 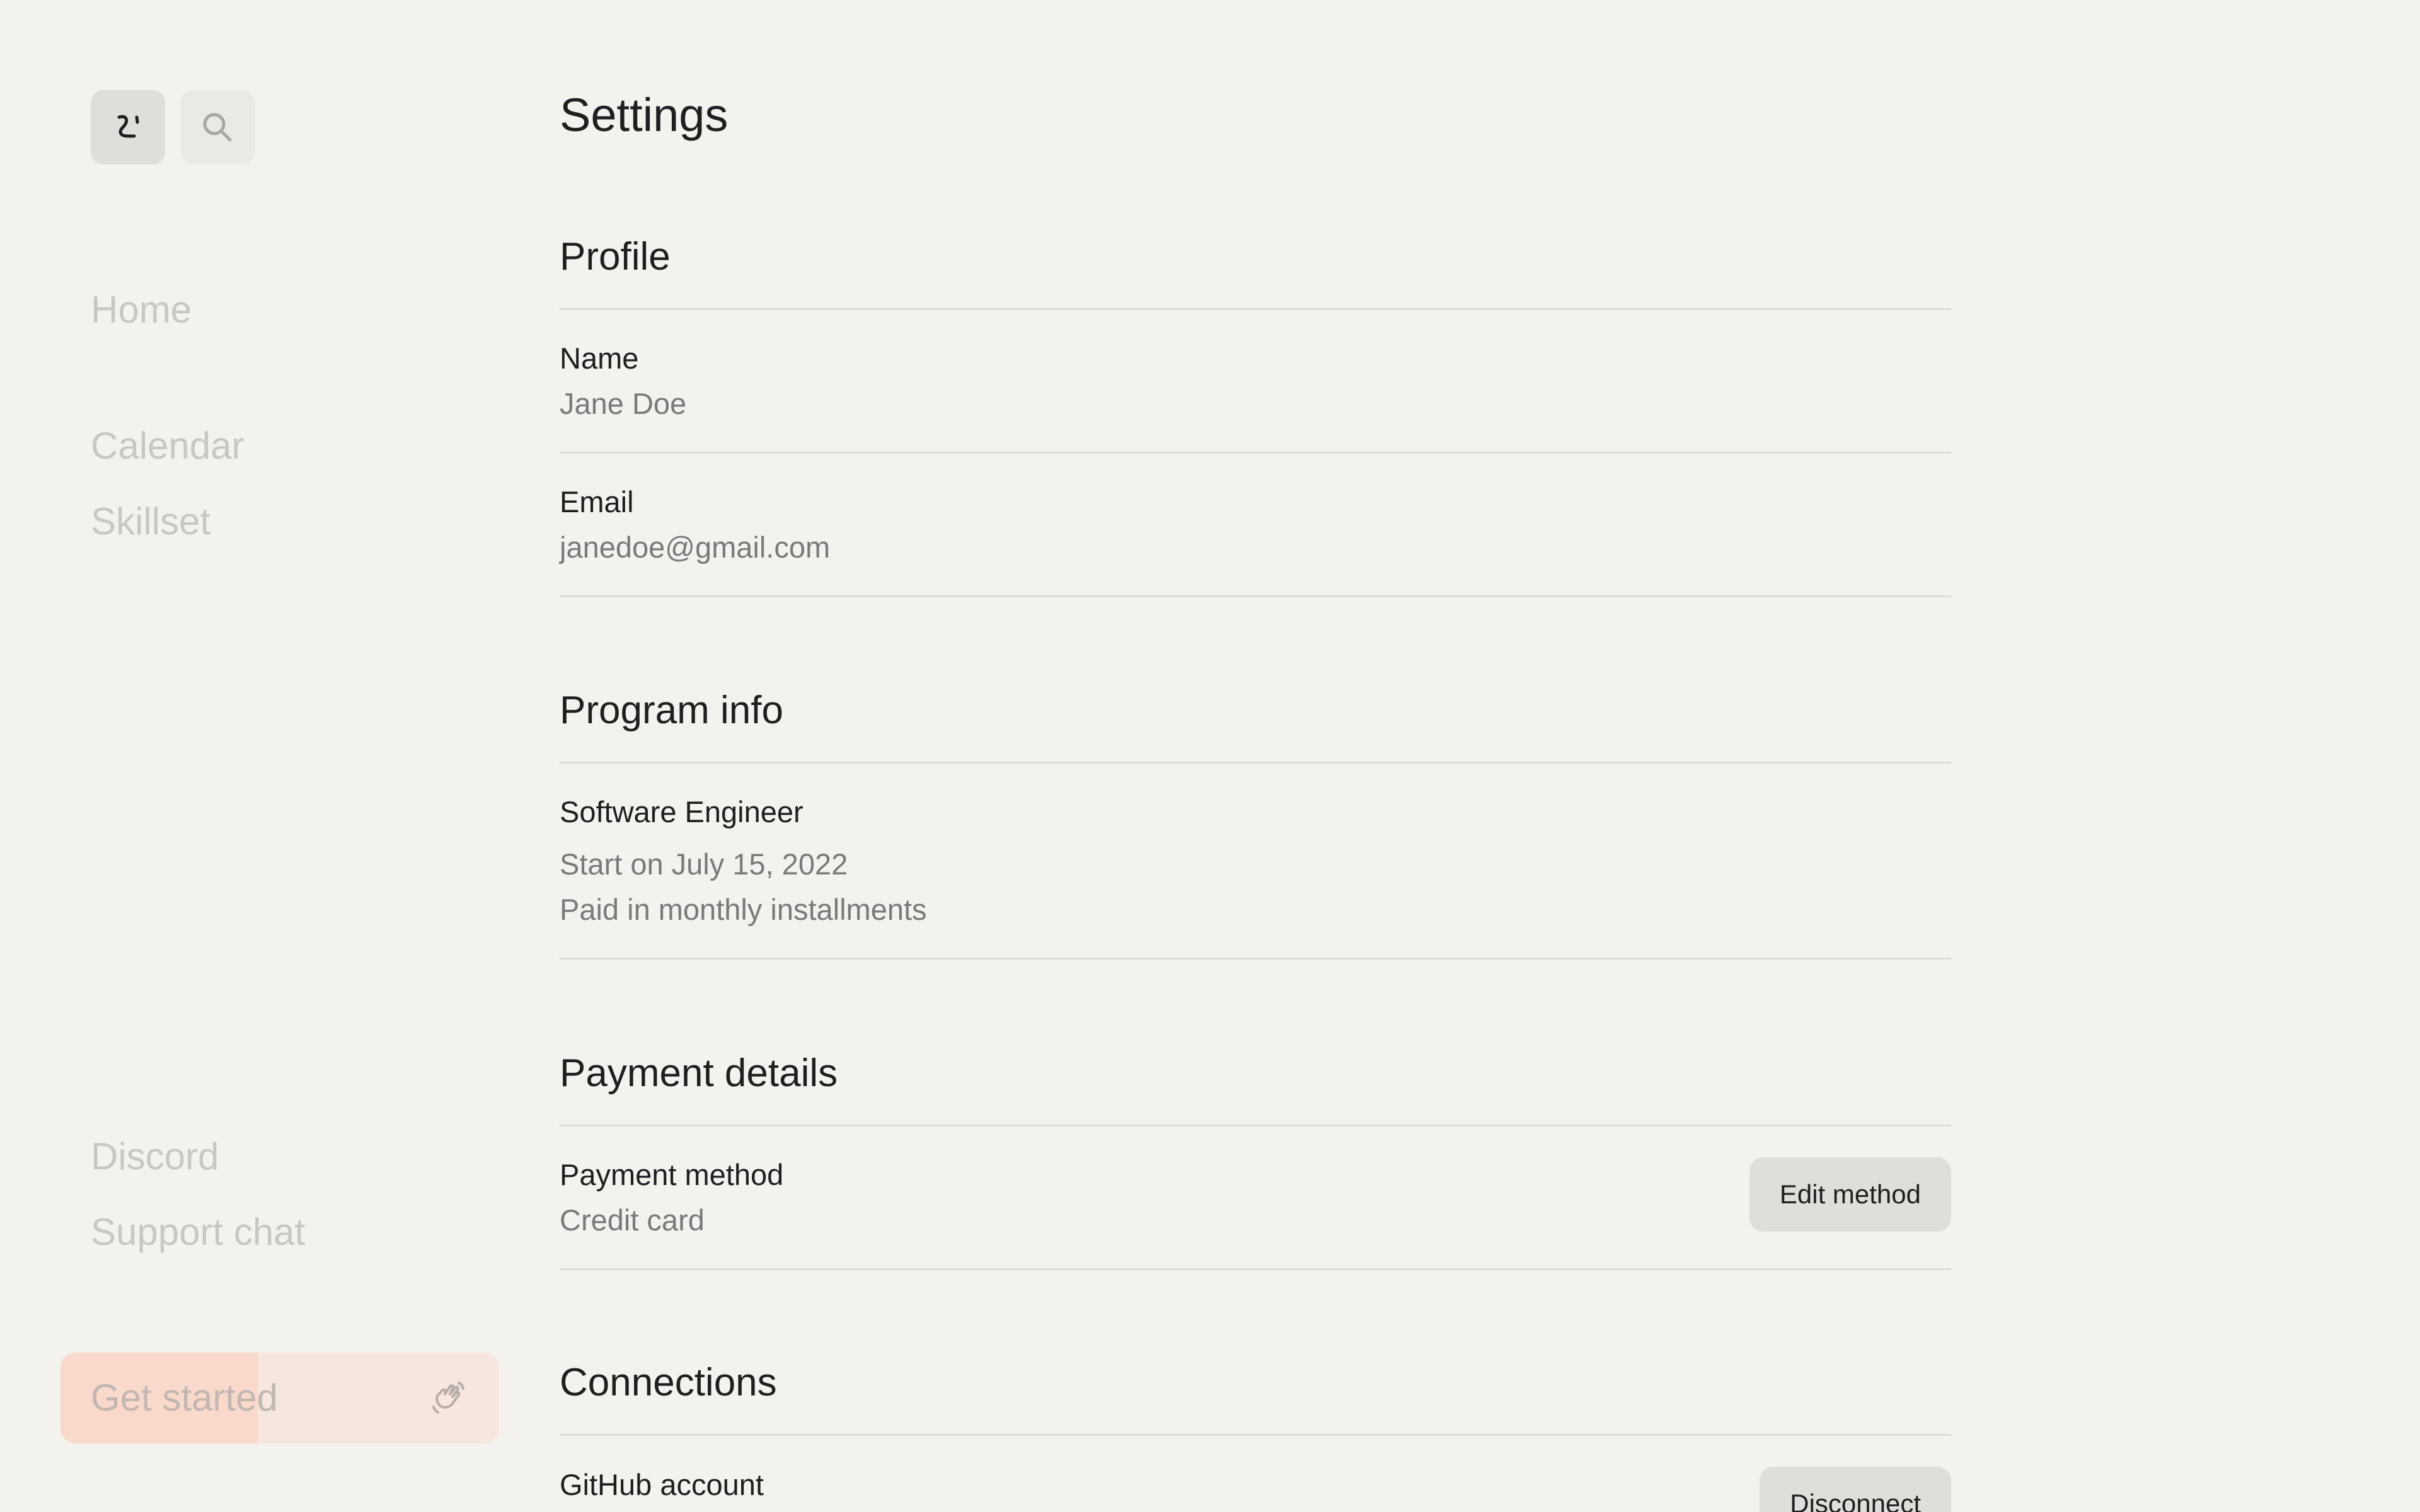 I want to click on github-account-label: GitHub account, so click(x=662, y=1484).